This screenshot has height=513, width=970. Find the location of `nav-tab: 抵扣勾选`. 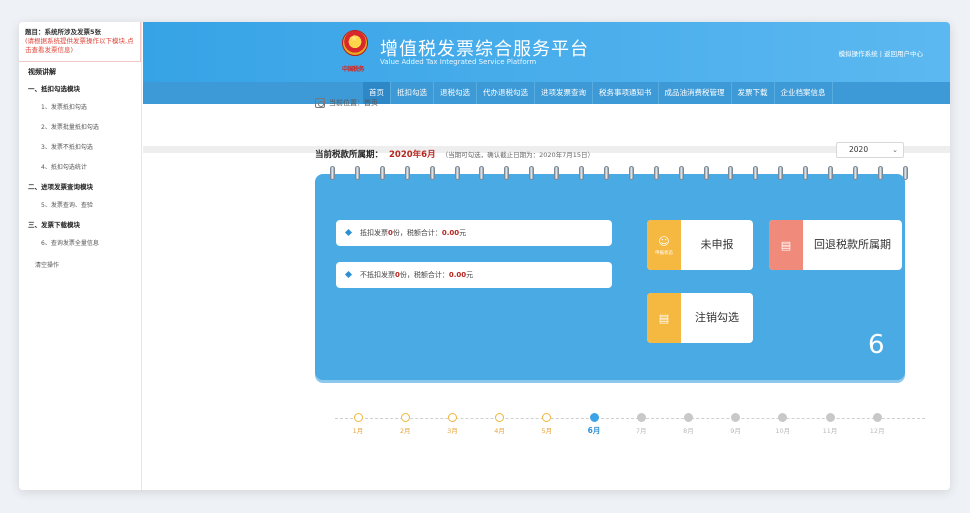

nav-tab: 抵扣勾选 is located at coordinates (412, 93).